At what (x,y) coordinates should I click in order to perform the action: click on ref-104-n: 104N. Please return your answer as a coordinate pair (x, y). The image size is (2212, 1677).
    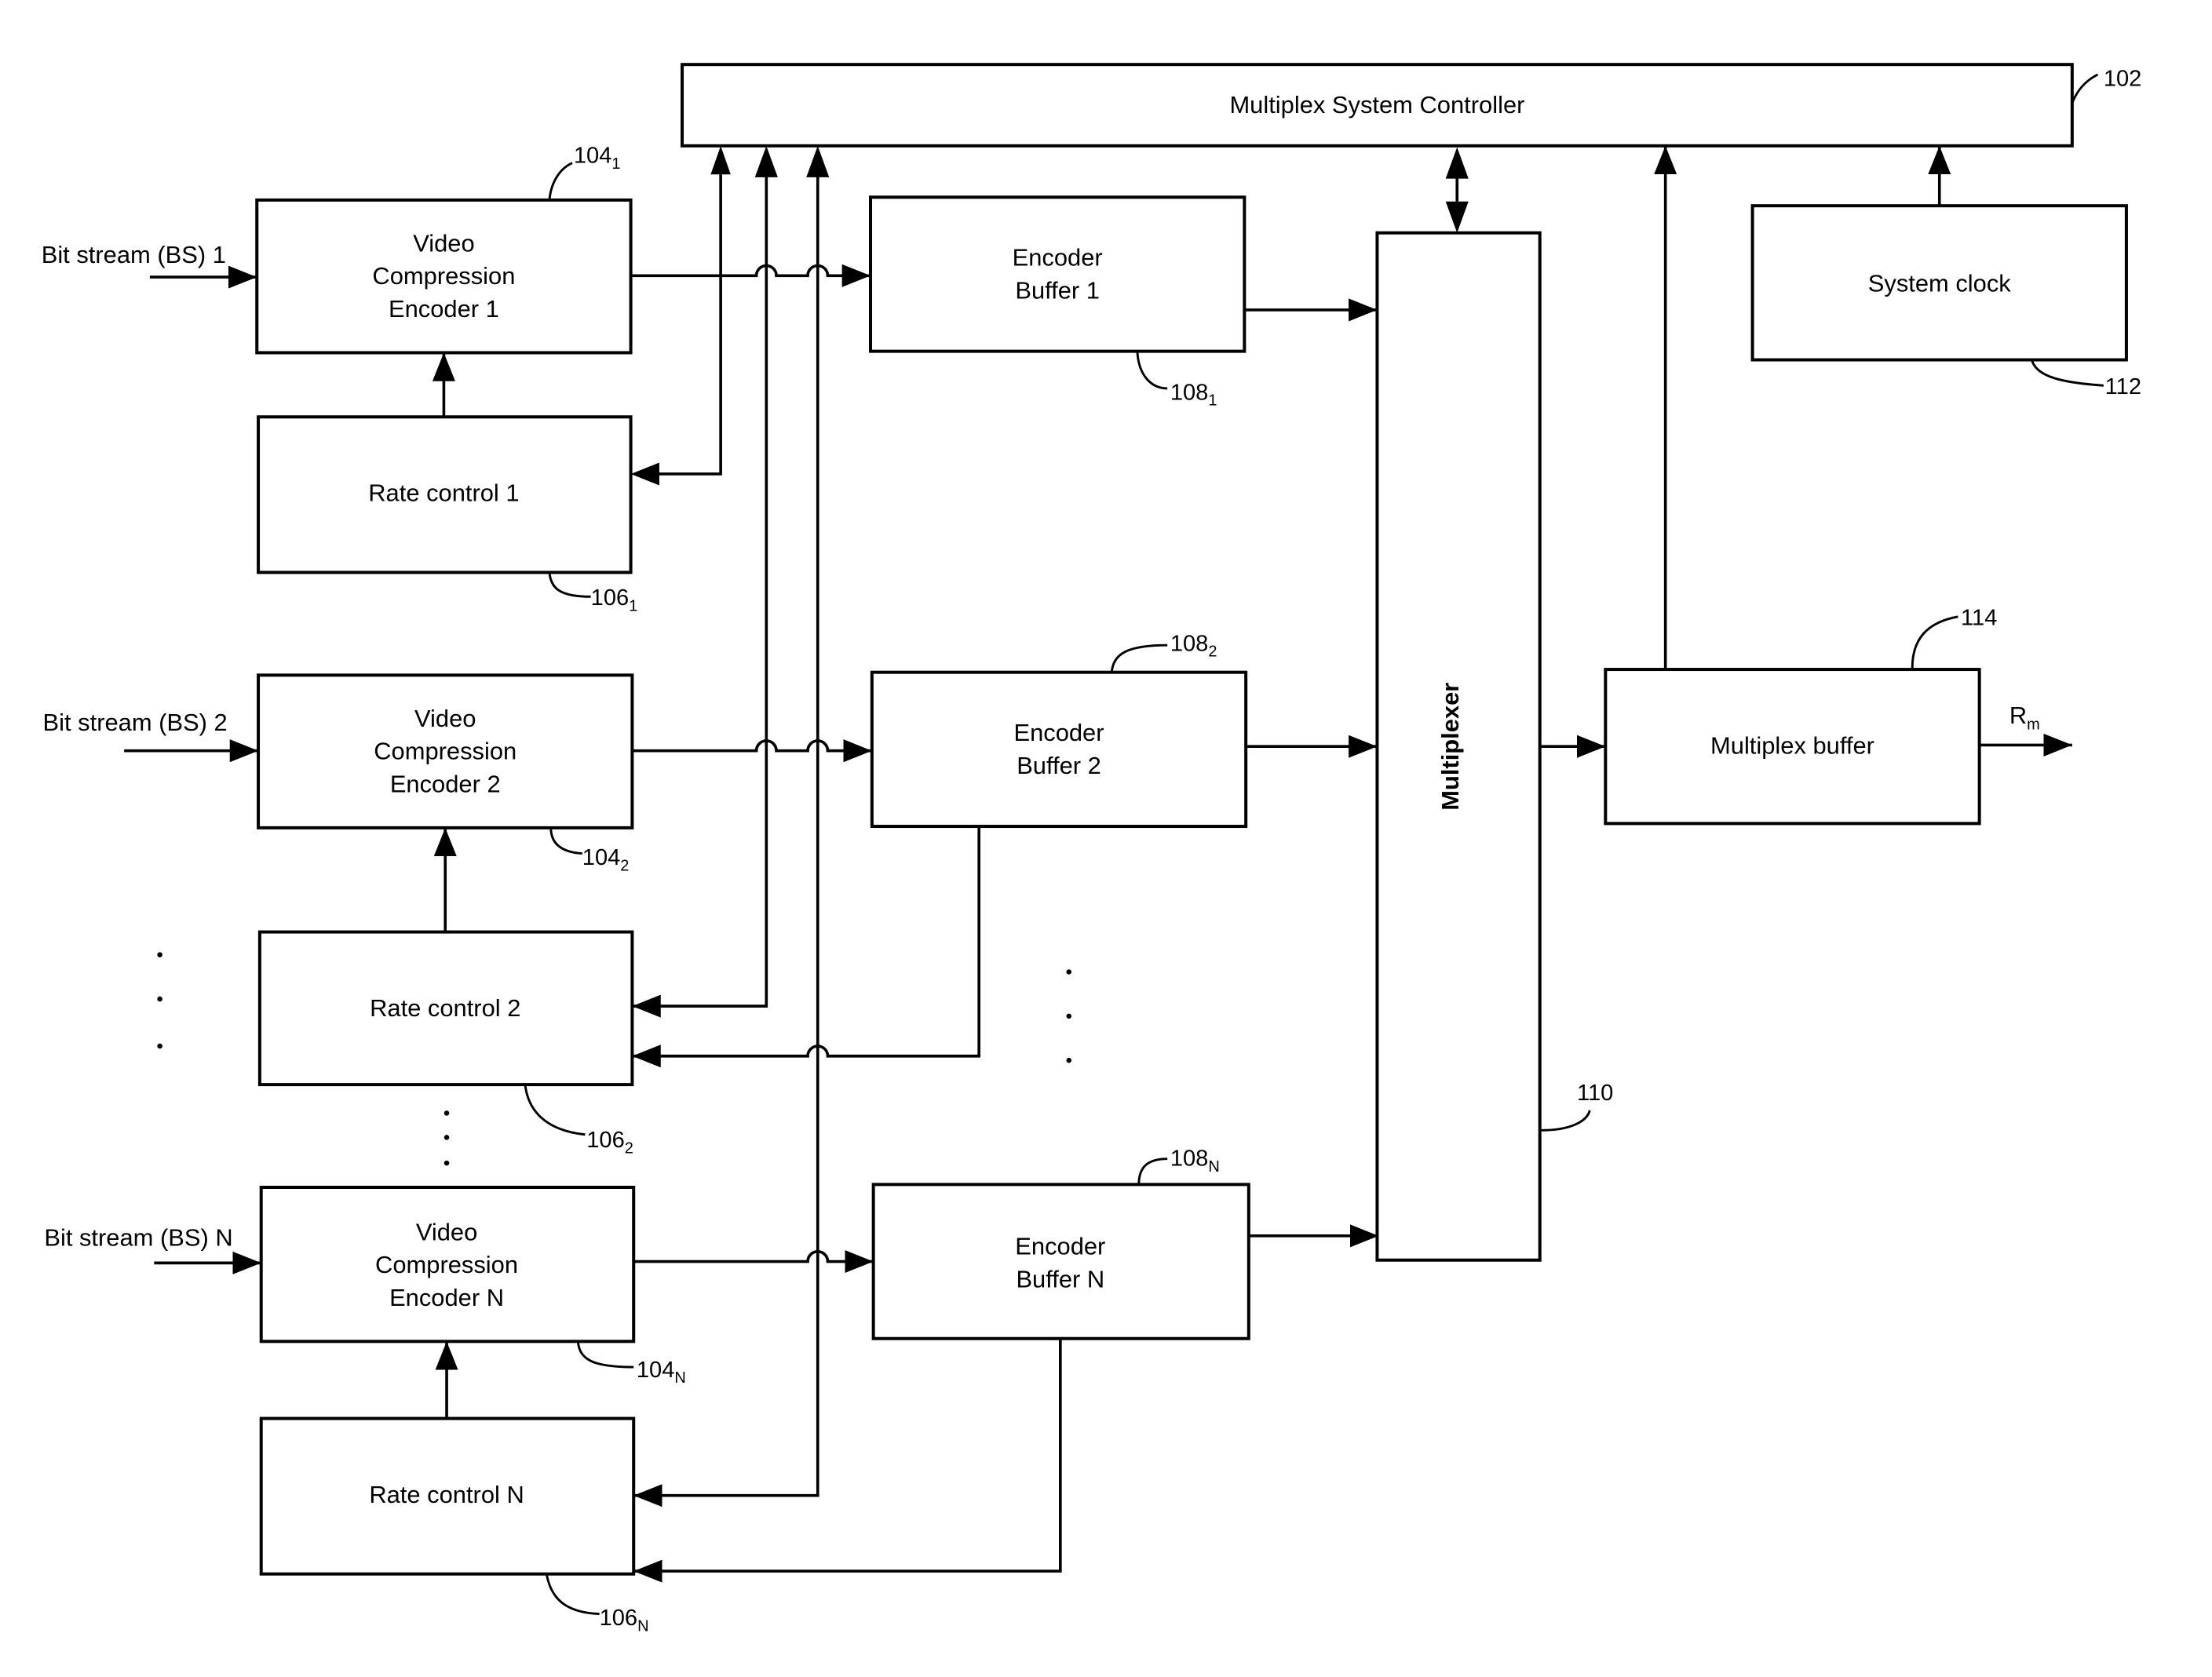
    Looking at the image, I should click on (661, 1373).